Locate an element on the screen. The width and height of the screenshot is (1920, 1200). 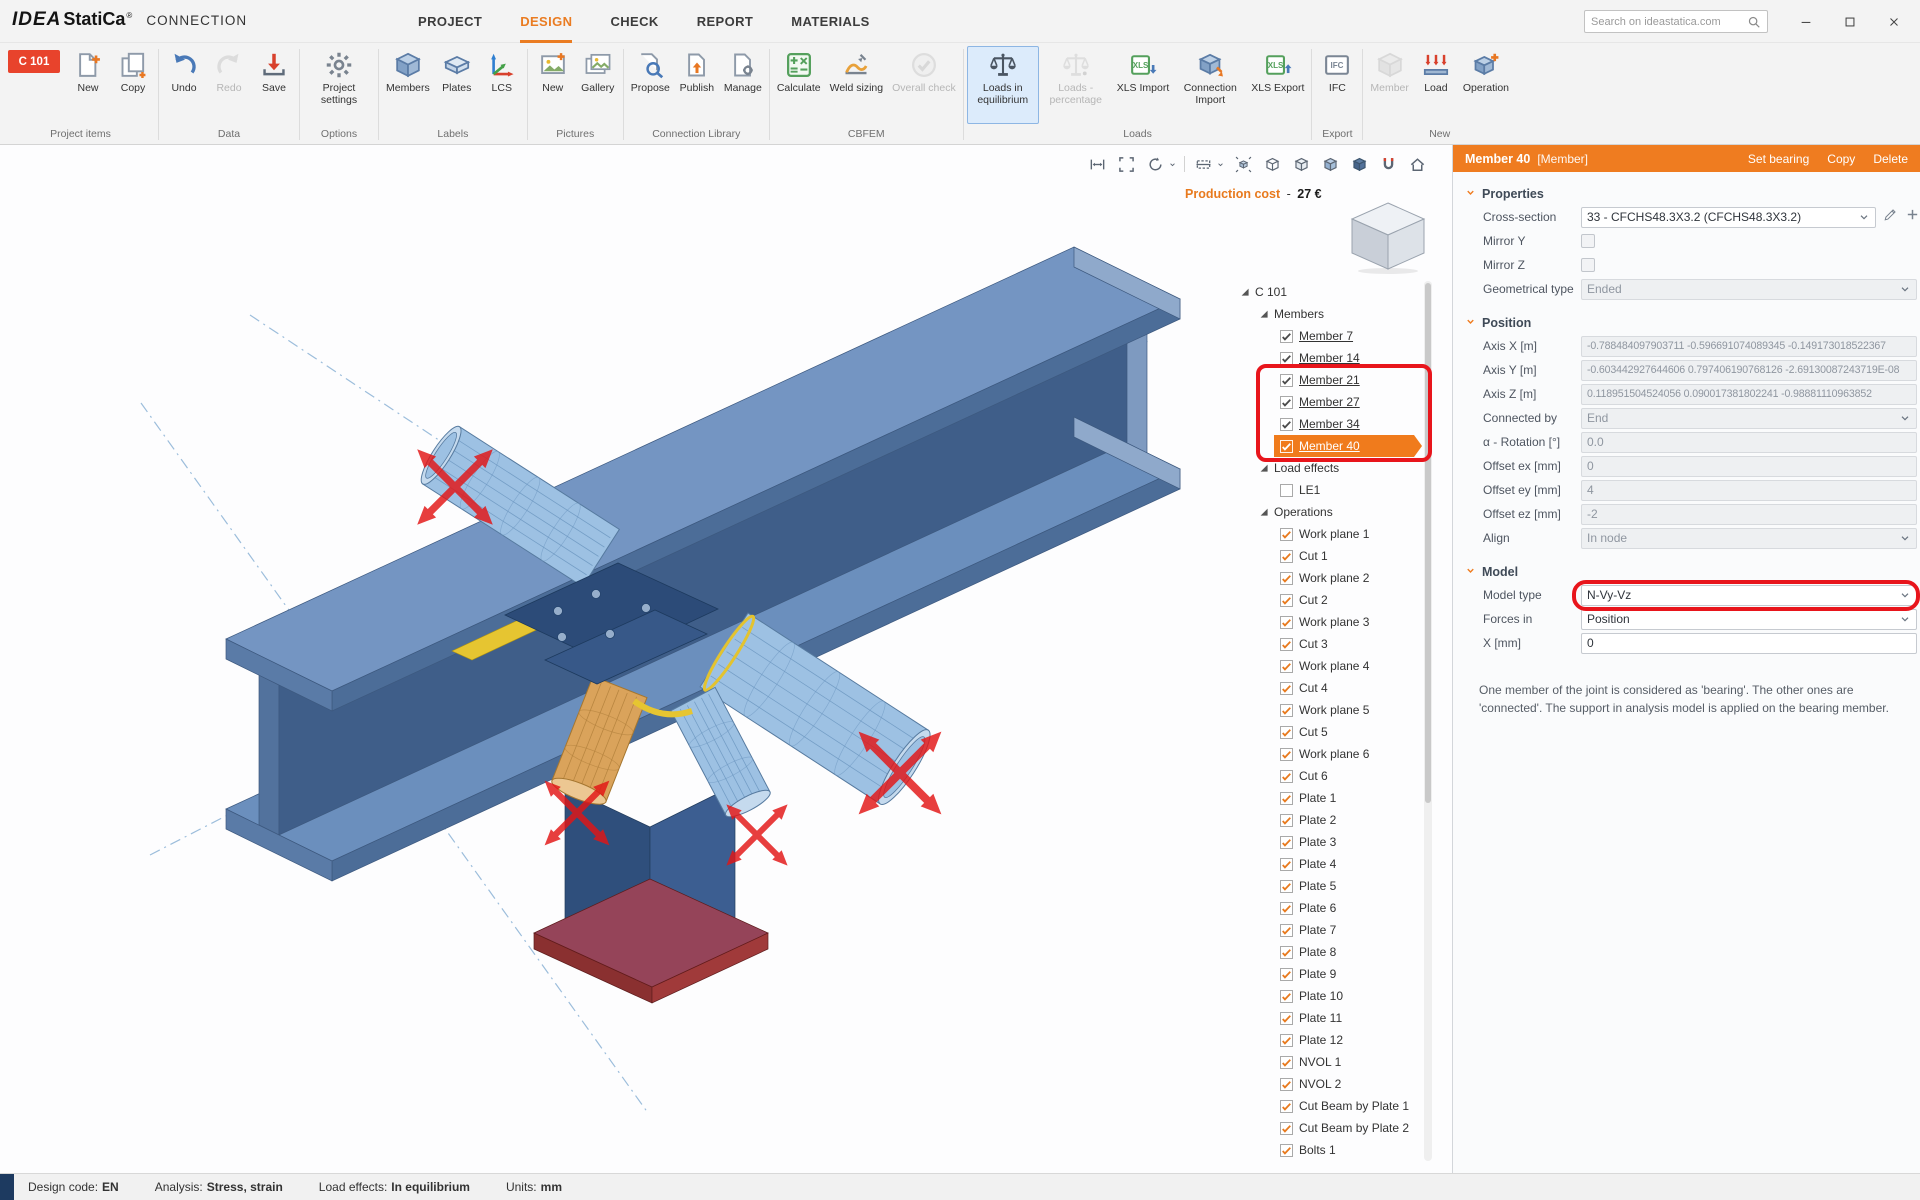
tree-item-plate-2: Plate 2 is located at coordinates (1327, 820).